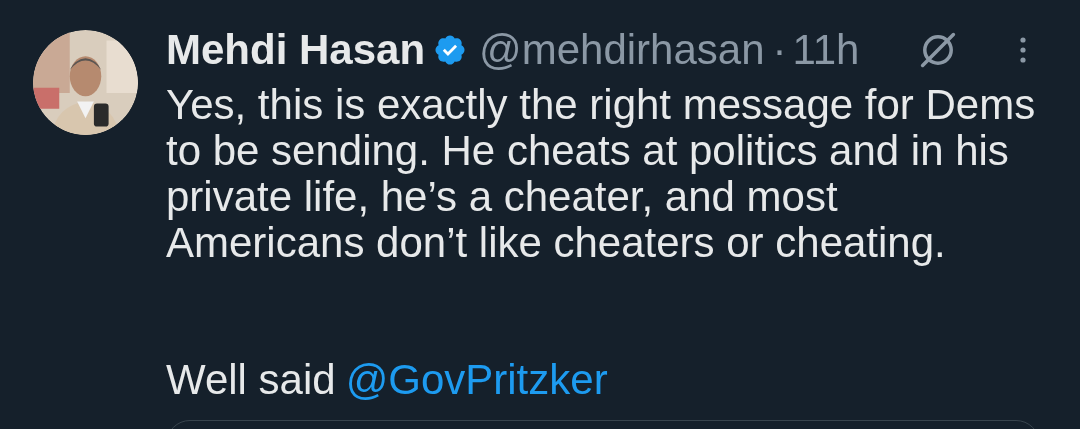  What do you see at coordinates (826, 50) in the screenshot?
I see `timestamp: 11h` at bounding box center [826, 50].